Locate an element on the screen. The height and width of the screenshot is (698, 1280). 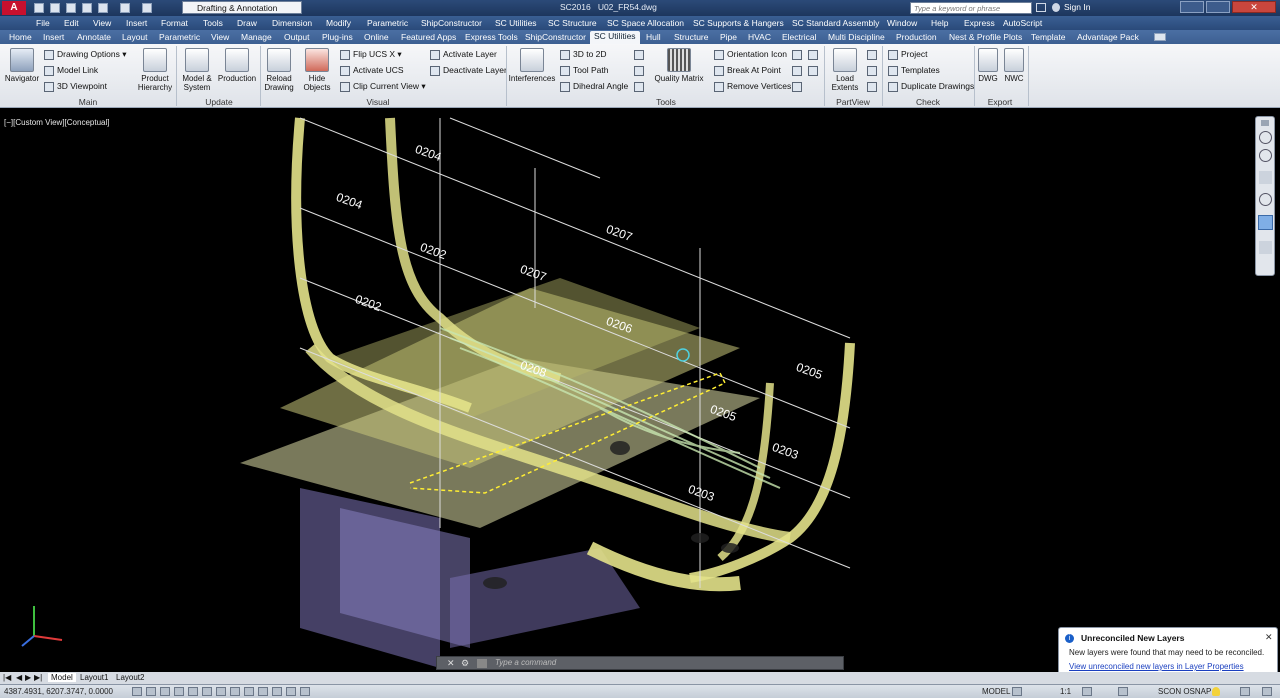
dihedral-angle-button: Dihedral Angle is located at coordinates (594, 86).